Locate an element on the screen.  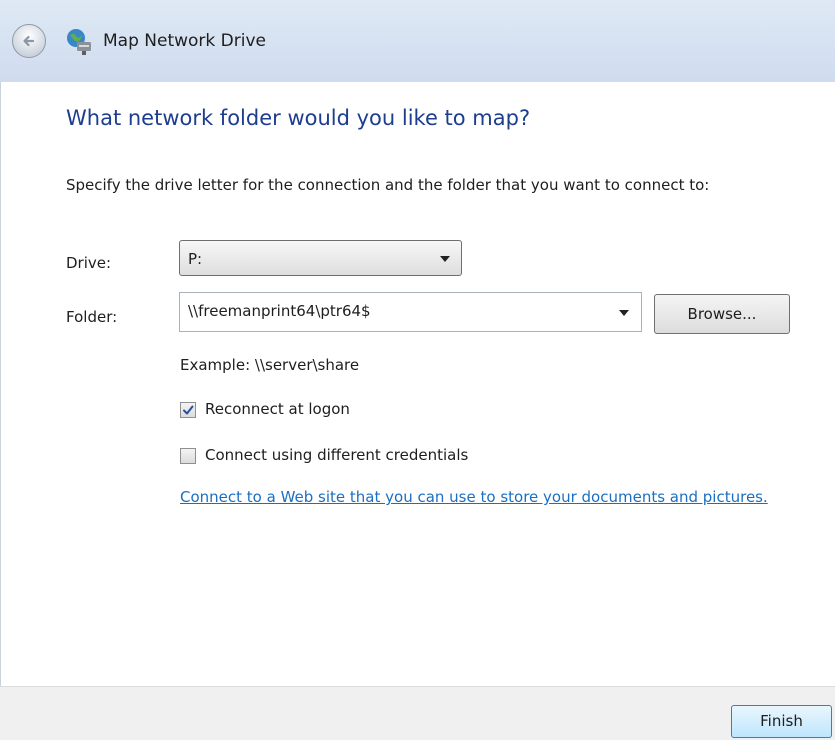
credentials-checkbox is located at coordinates (188, 456).